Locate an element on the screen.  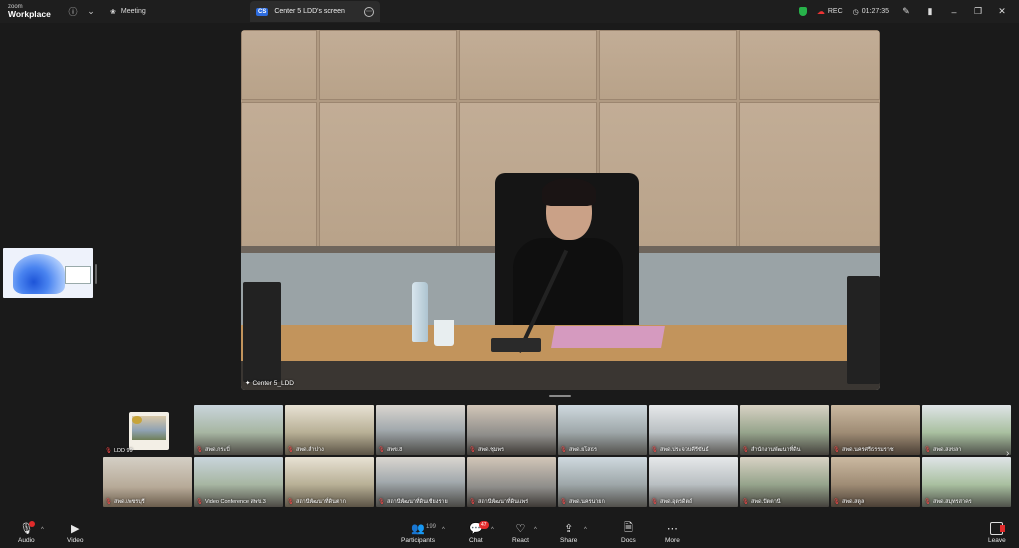
encryption-shield-icon is located at coordinates (802, 11).